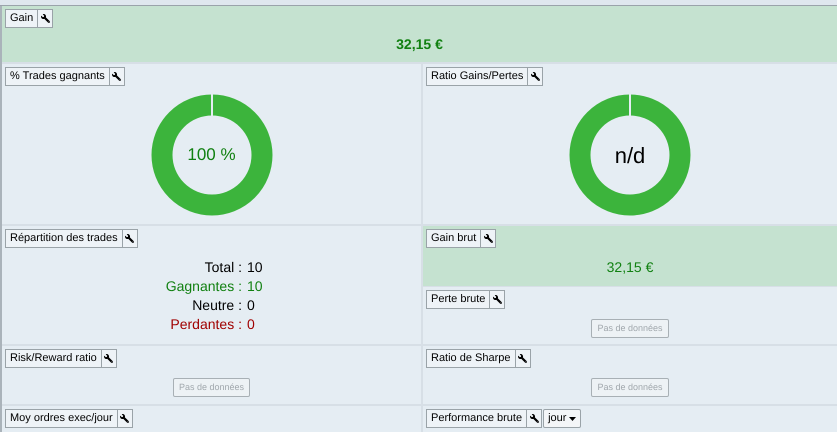  What do you see at coordinates (206, 324) in the screenshot?
I see `stat-label: Perdantes :` at bounding box center [206, 324].